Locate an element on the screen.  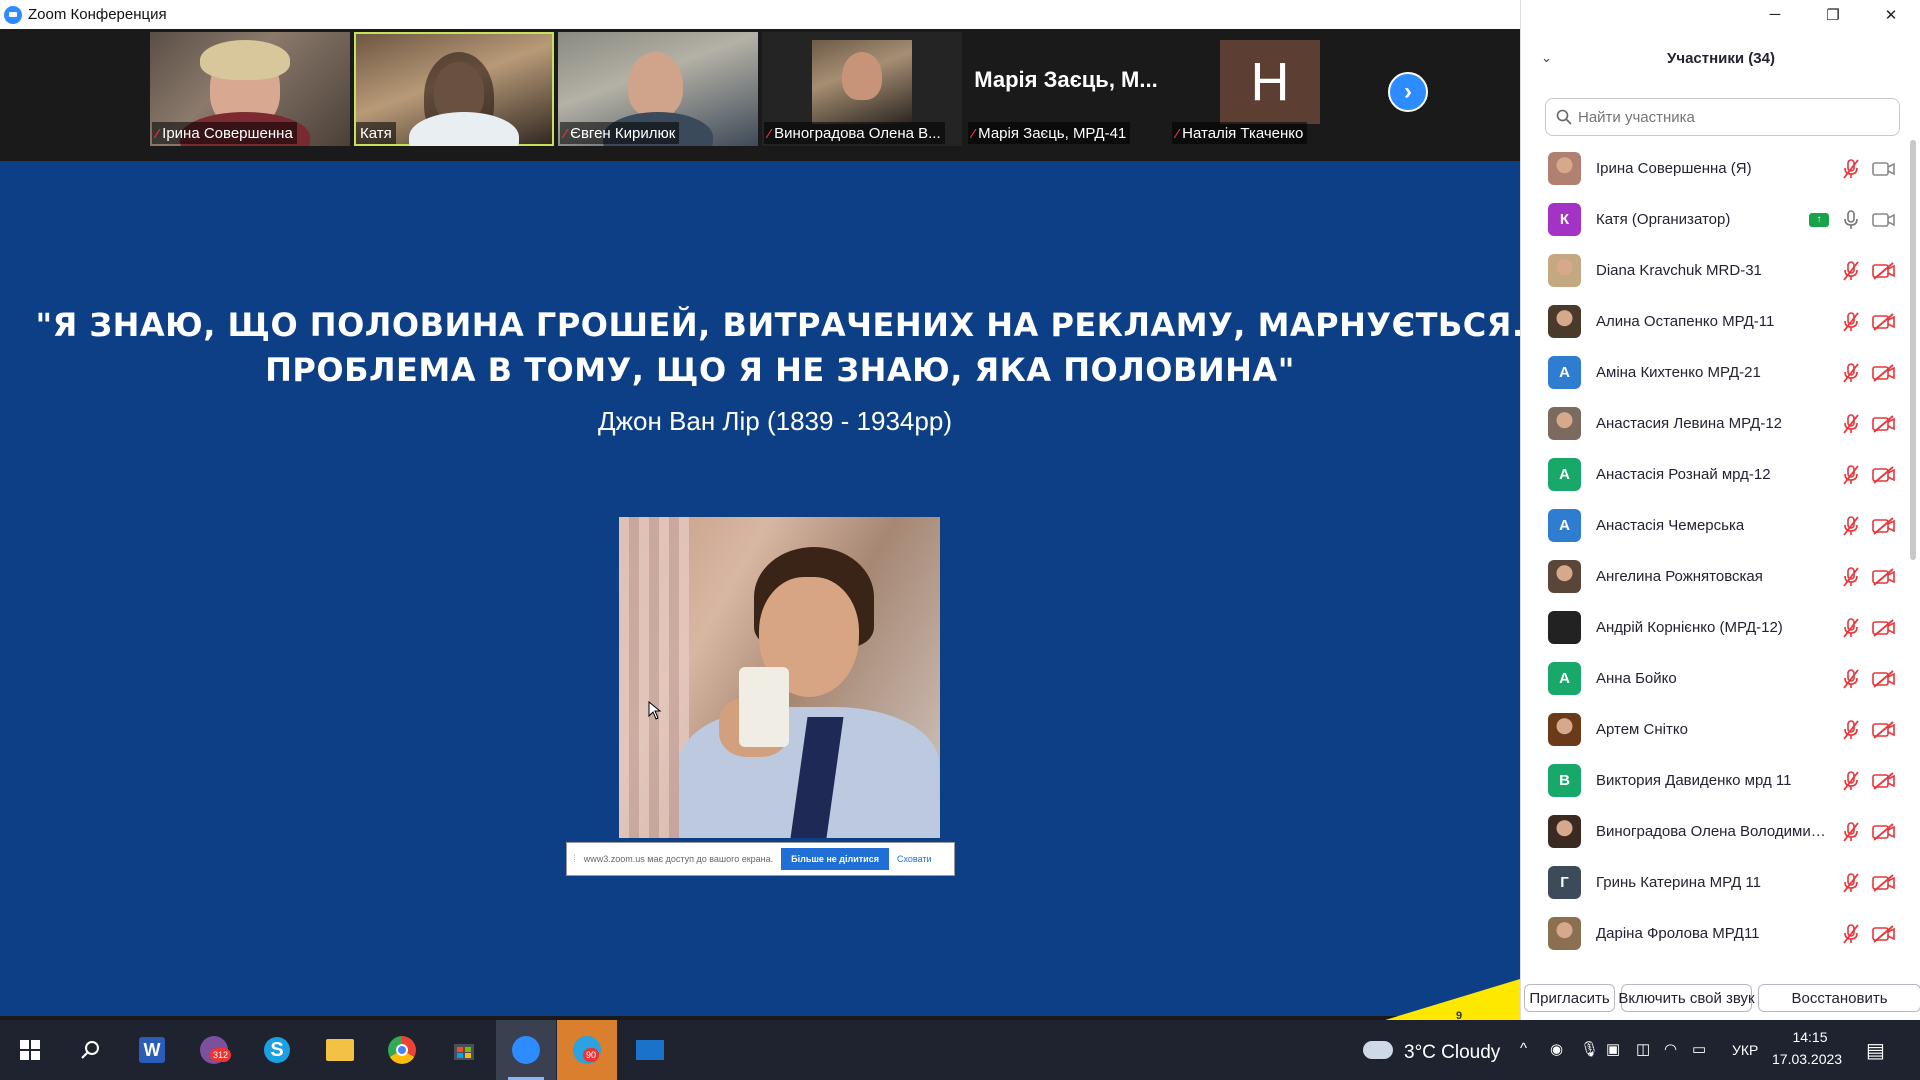
windows-start-icon is located at coordinates (30, 1050).